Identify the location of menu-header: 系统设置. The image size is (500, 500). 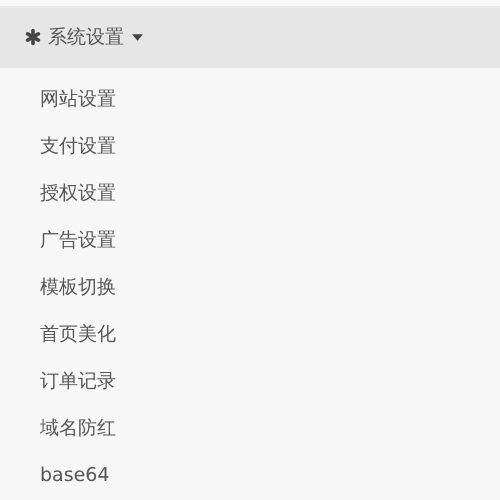
(250, 37).